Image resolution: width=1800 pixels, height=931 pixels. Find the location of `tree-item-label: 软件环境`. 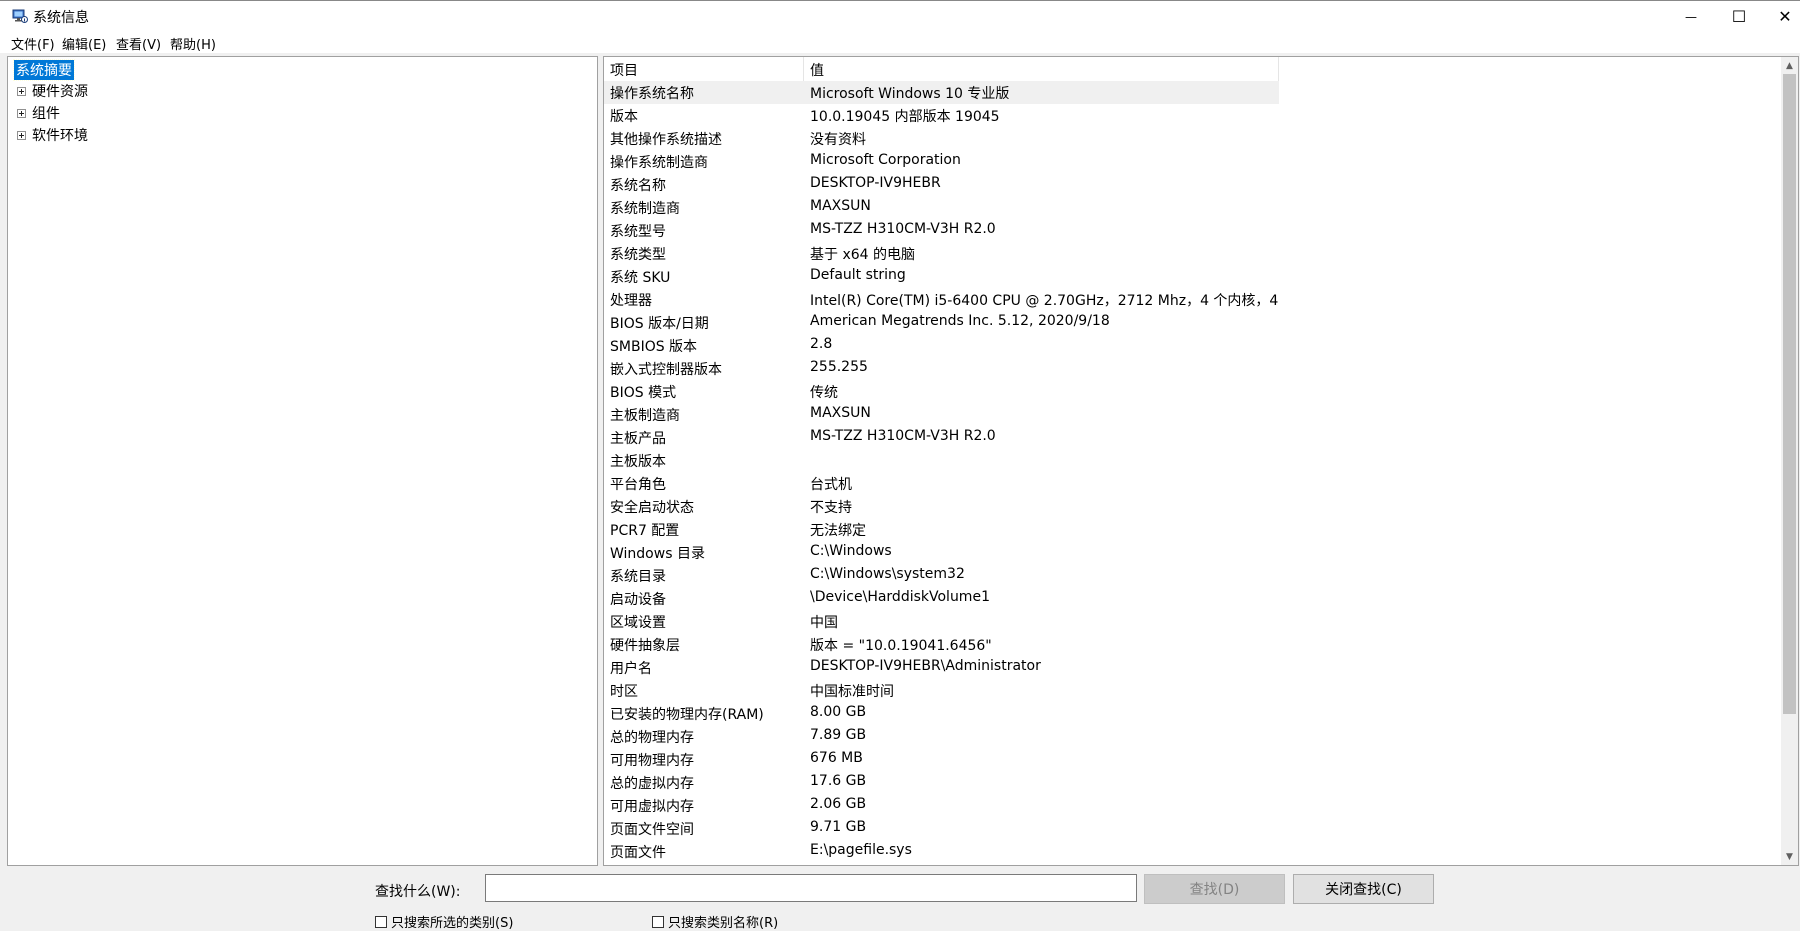

tree-item-label: 软件环境 is located at coordinates (60, 136).